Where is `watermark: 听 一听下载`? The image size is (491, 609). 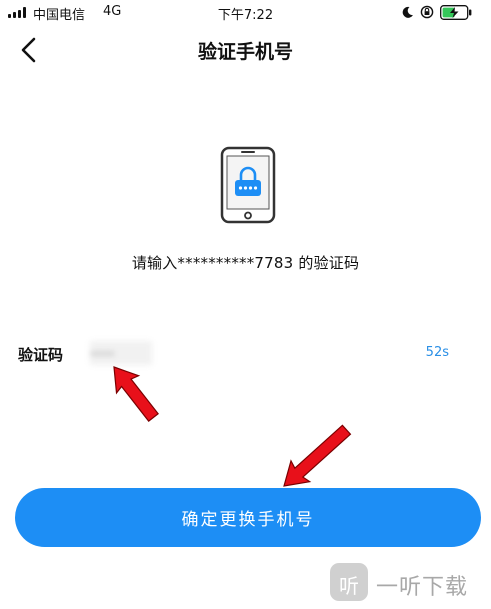 watermark: 听 一听下载 is located at coordinates (407, 583).